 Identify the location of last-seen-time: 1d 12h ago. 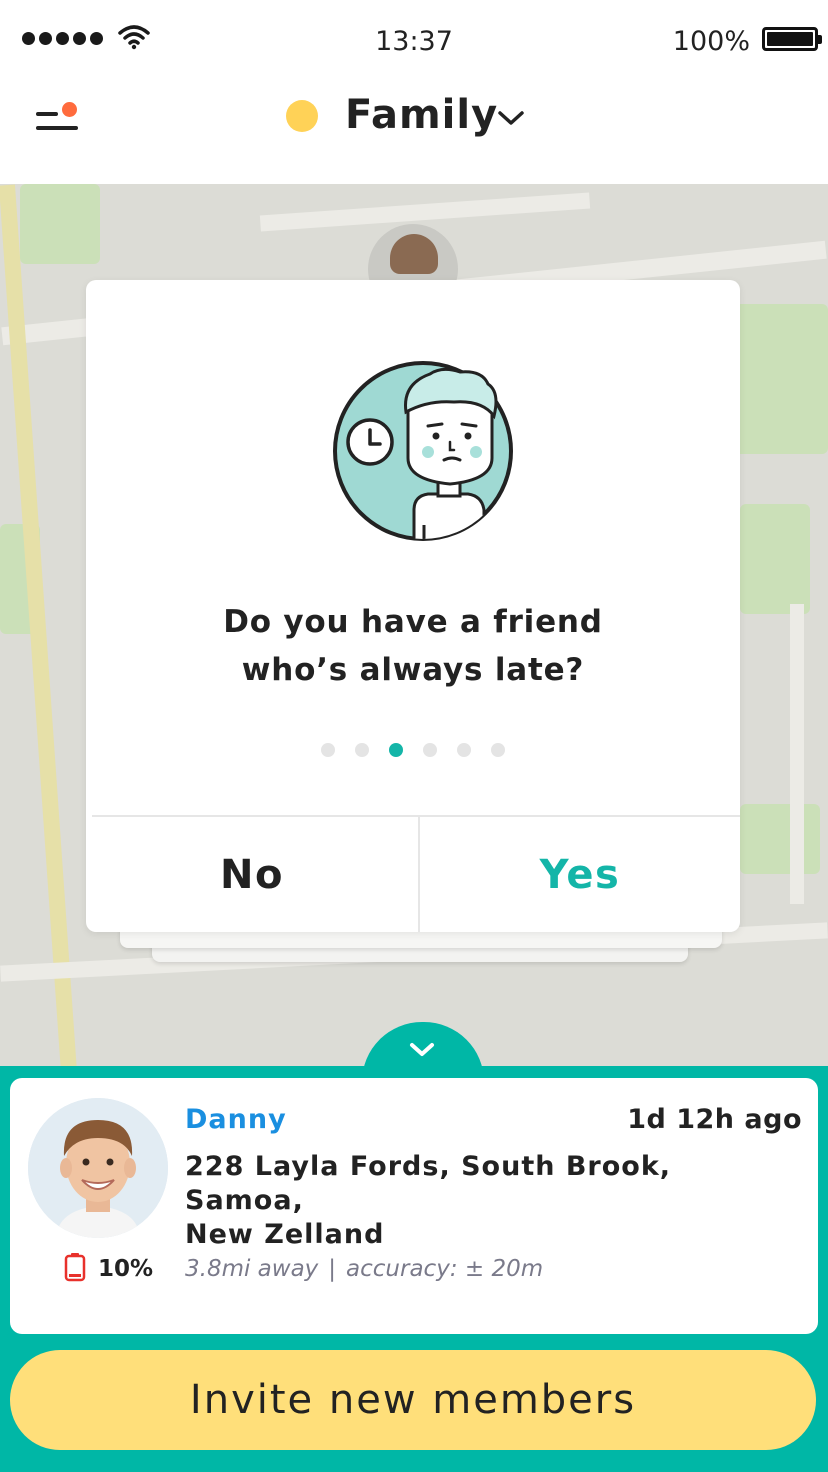
(714, 1119).